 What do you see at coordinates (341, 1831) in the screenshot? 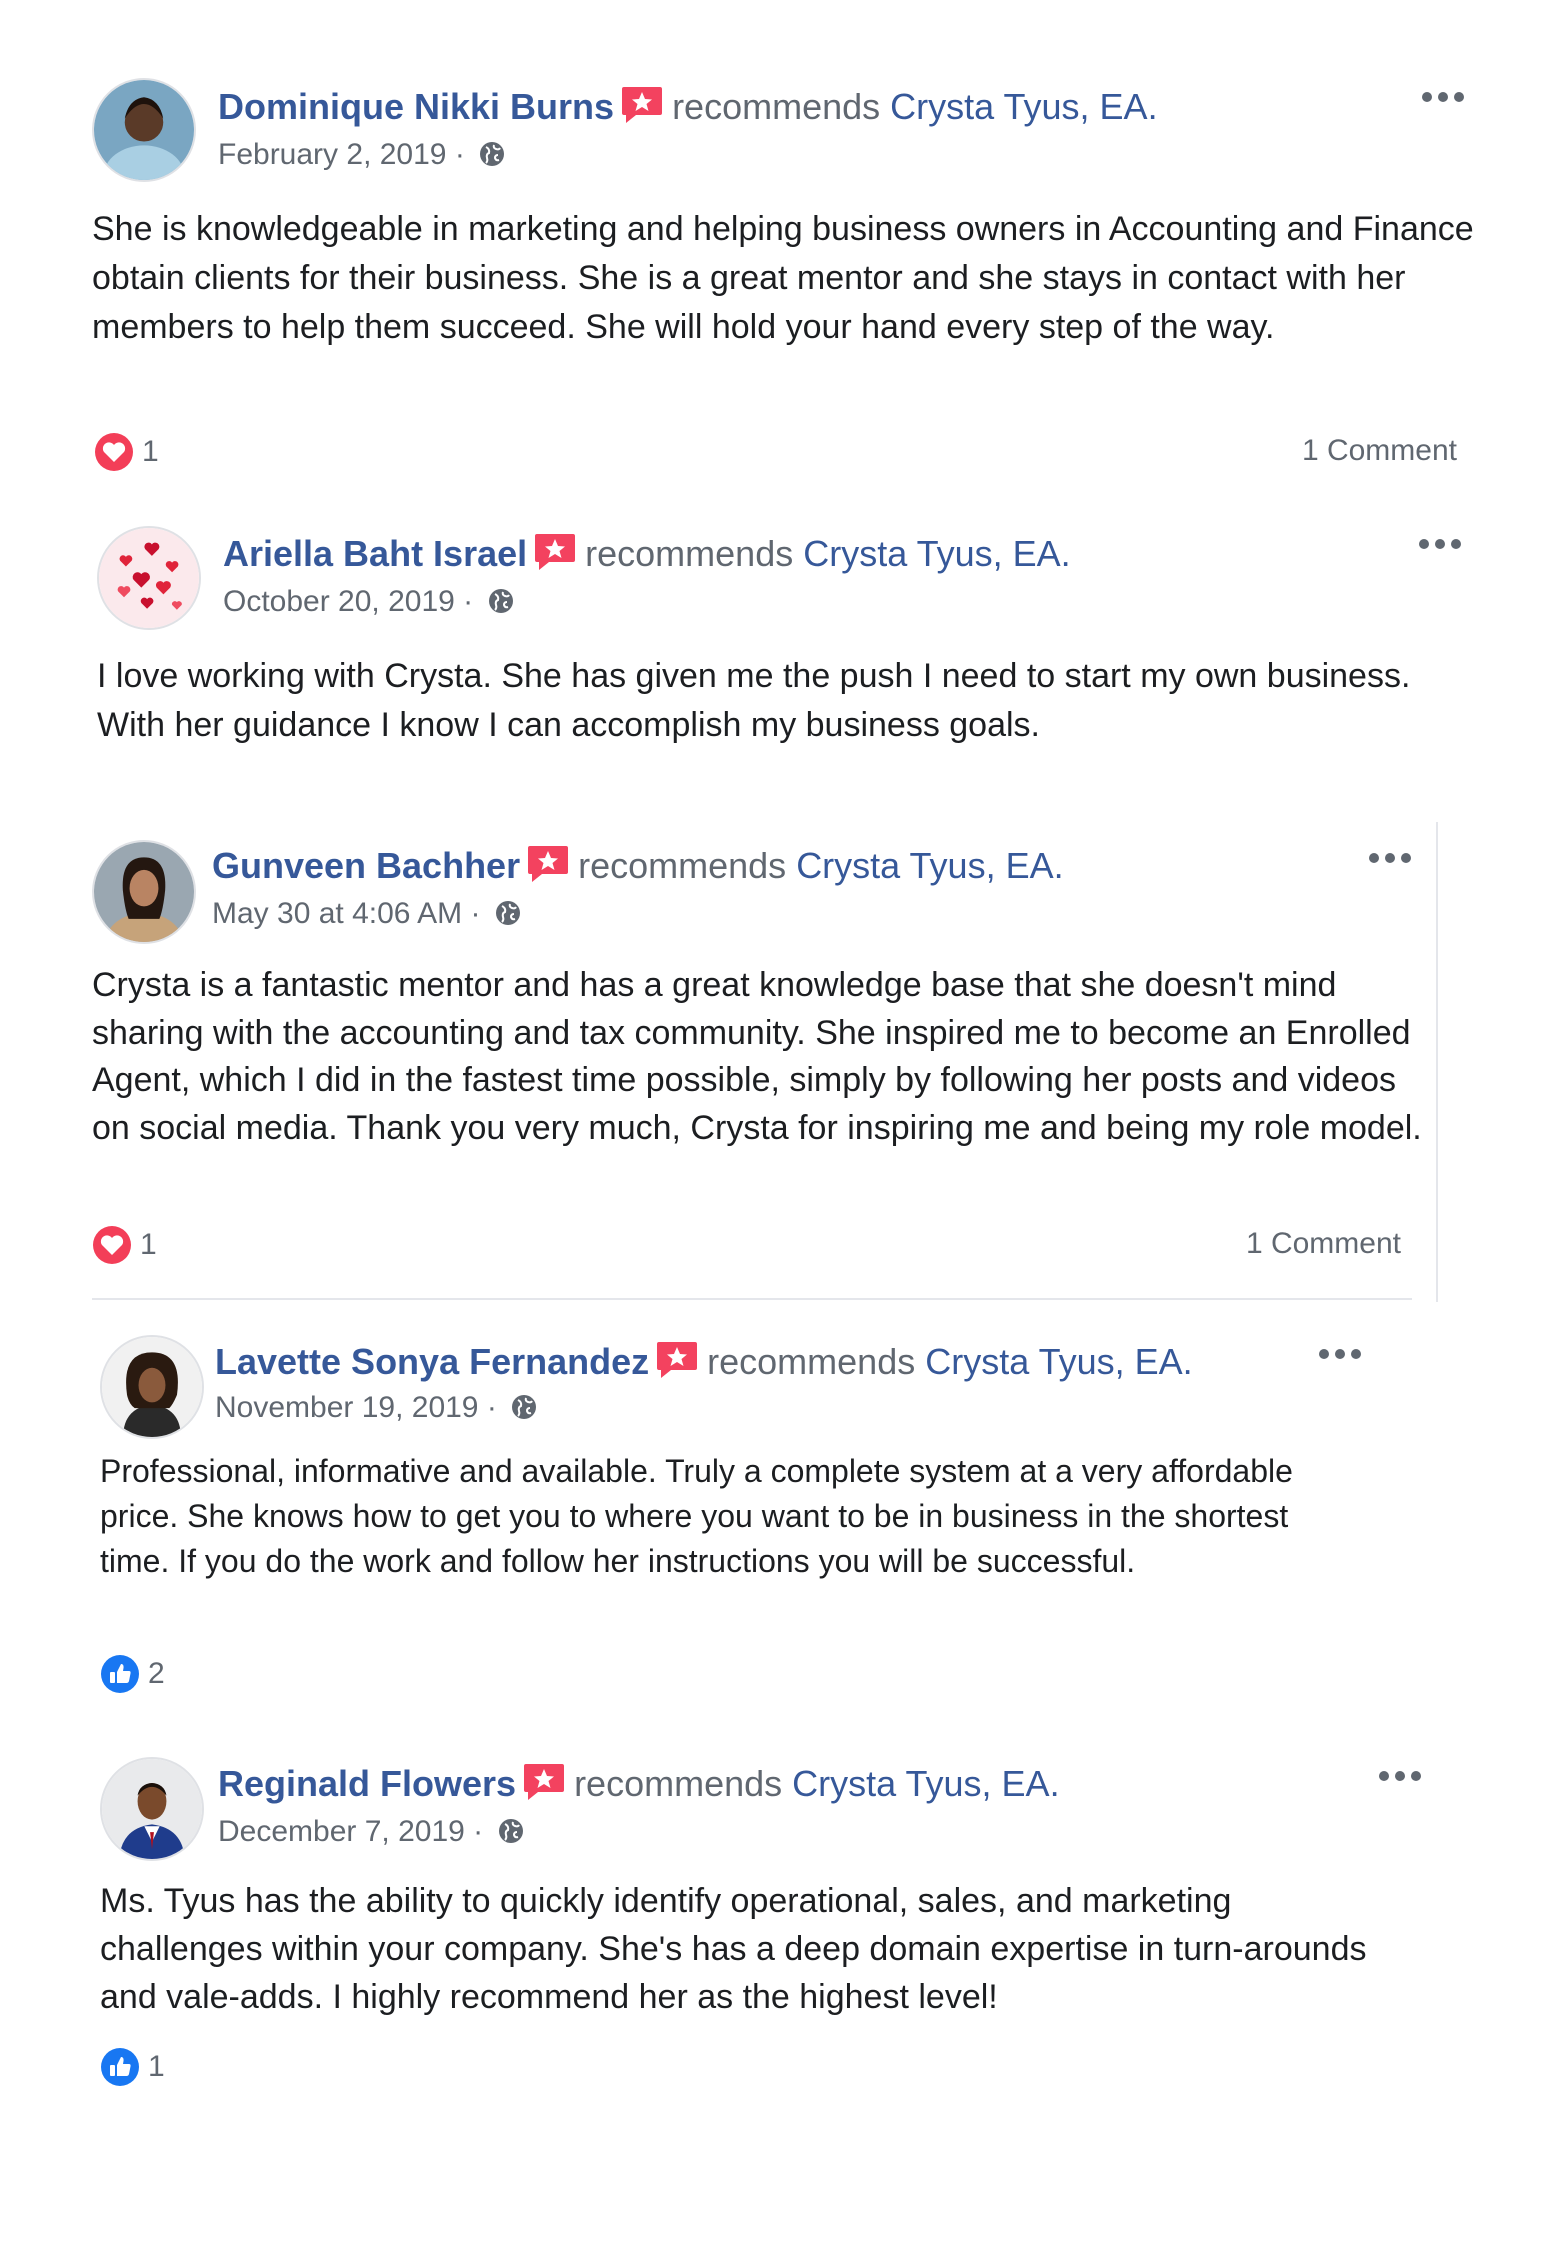
I see `post-date: December 7, 2019` at bounding box center [341, 1831].